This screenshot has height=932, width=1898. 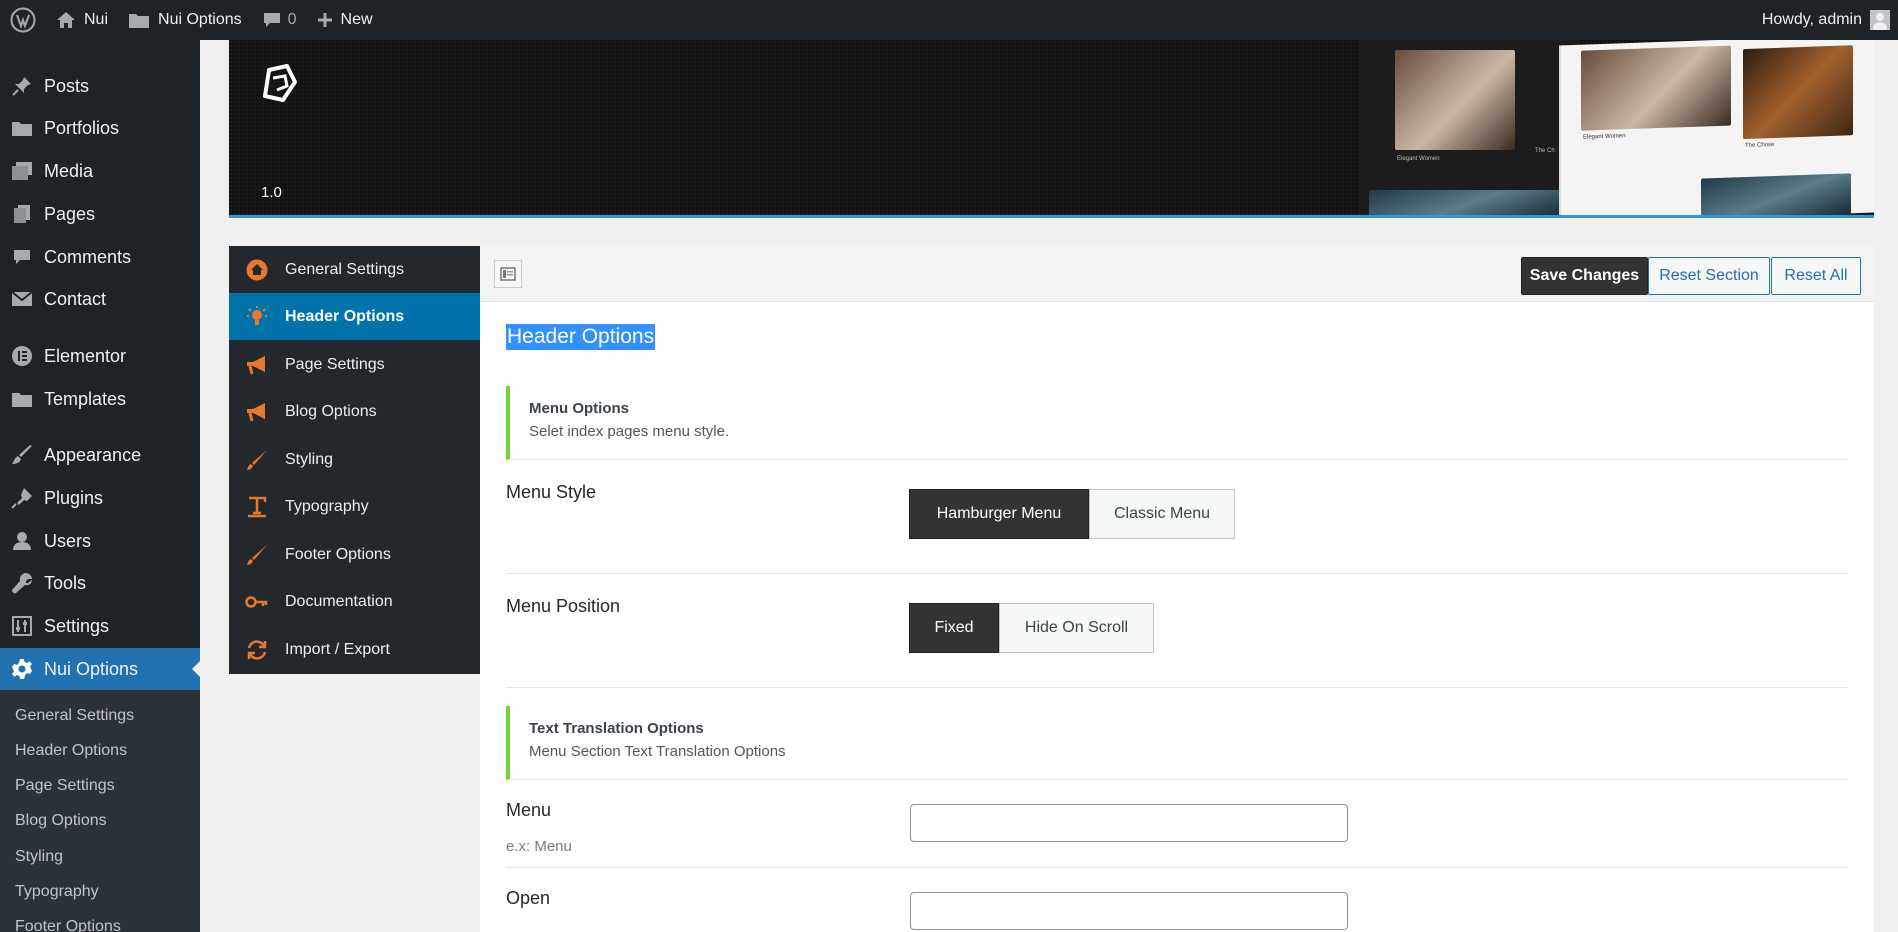 I want to click on menu-item-templates: Templates, so click(x=100, y=399).